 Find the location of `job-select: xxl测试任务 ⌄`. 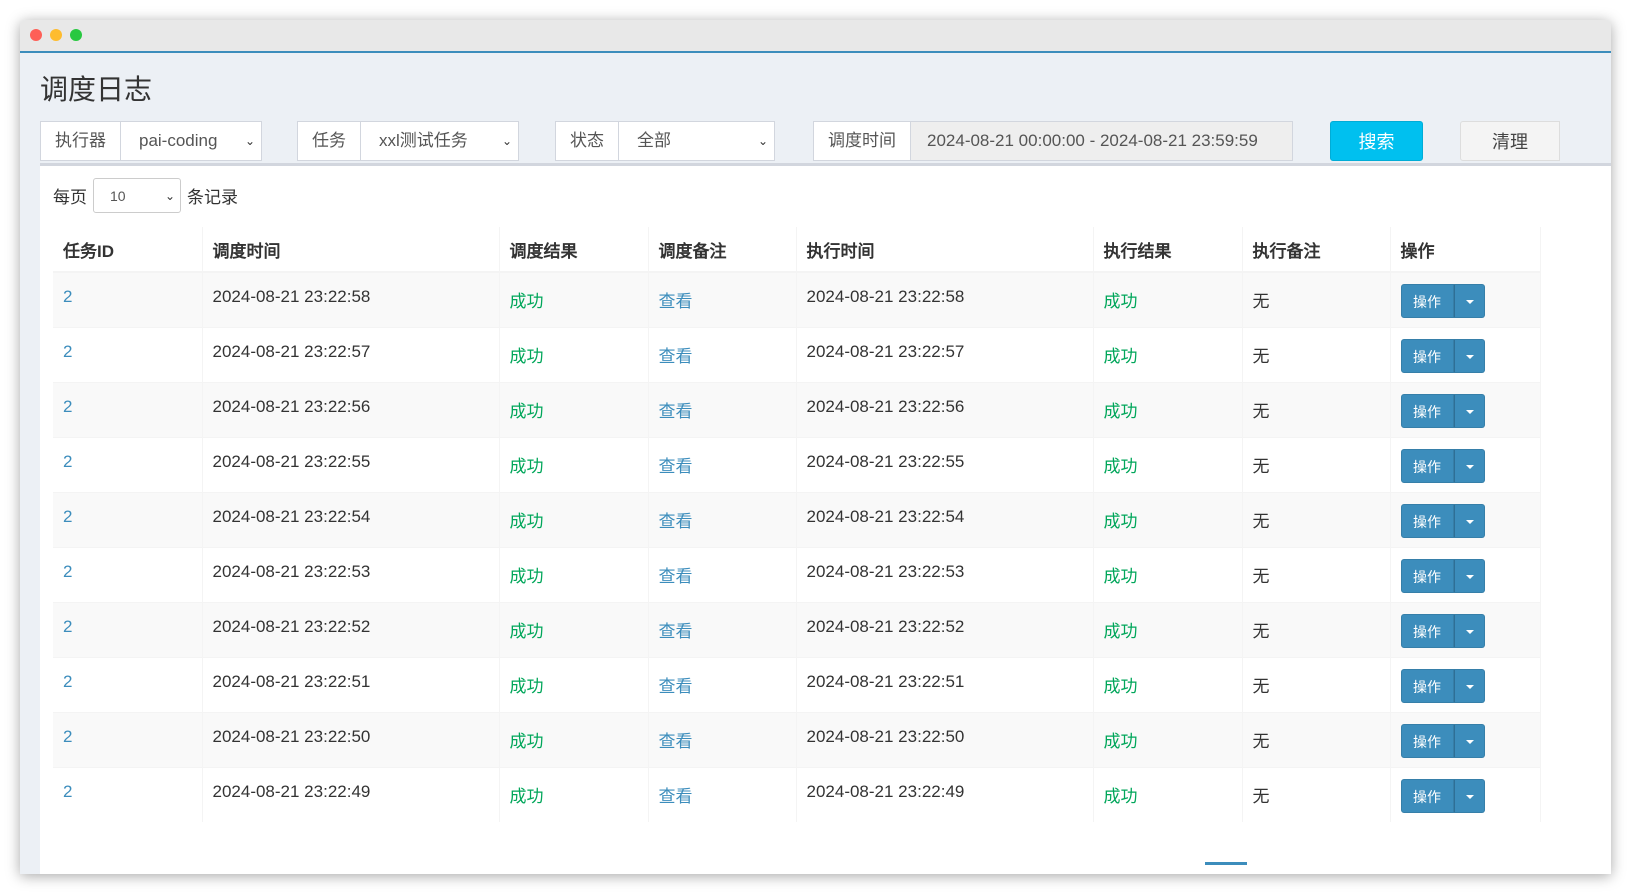

job-select: xxl测试任务 ⌄ is located at coordinates (439, 141).